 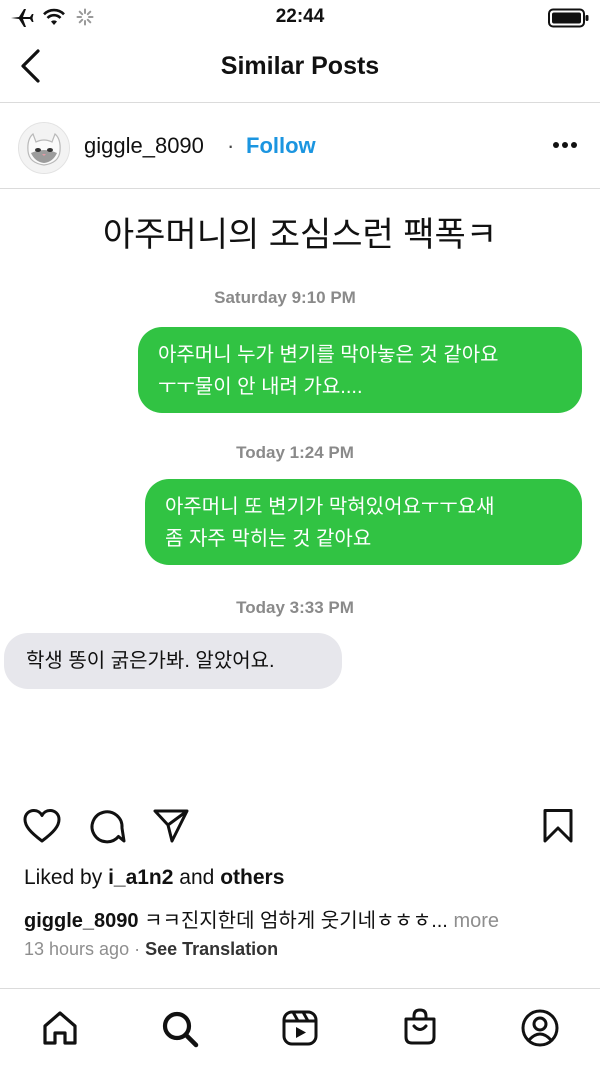 I want to click on comment-icon, so click(x=107, y=826).